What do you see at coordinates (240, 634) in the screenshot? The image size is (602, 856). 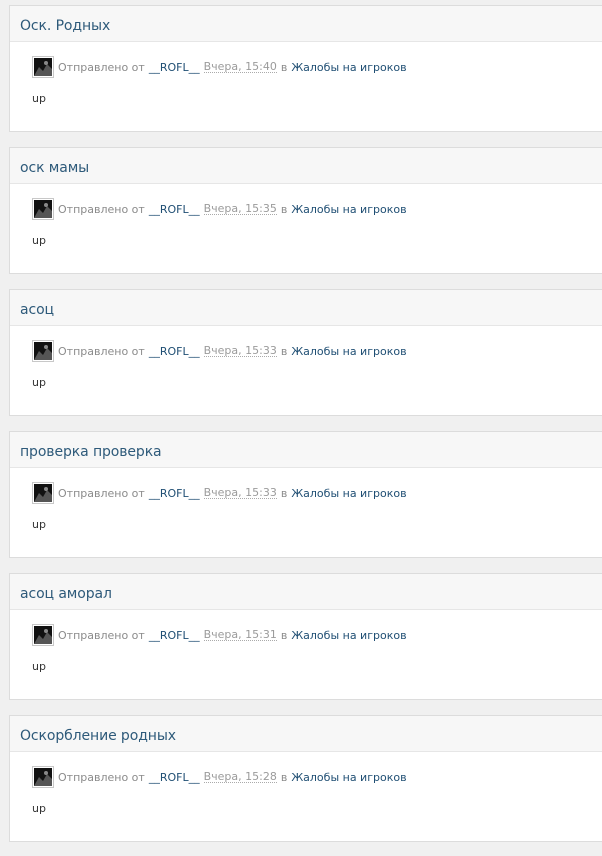 I see `post-time: Вчера, 15:31` at bounding box center [240, 634].